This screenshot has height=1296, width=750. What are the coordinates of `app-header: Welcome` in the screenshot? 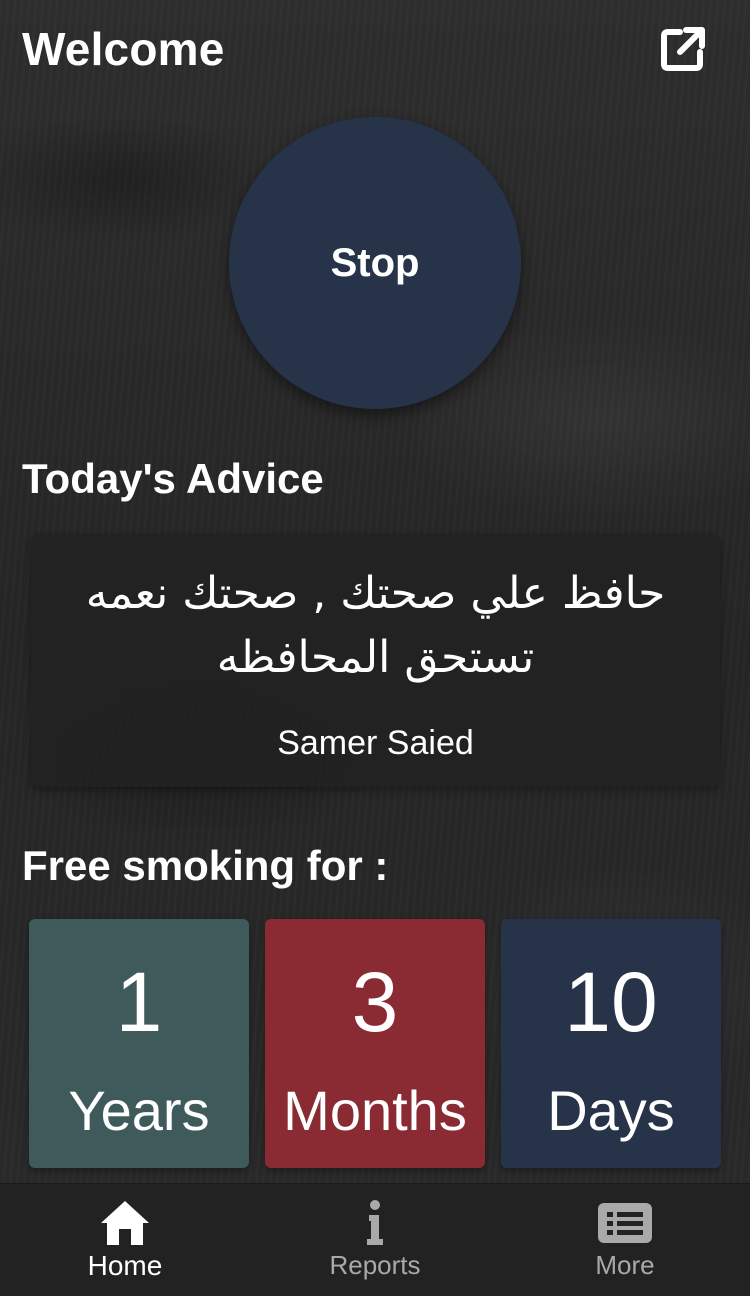 It's located at (375, 50).